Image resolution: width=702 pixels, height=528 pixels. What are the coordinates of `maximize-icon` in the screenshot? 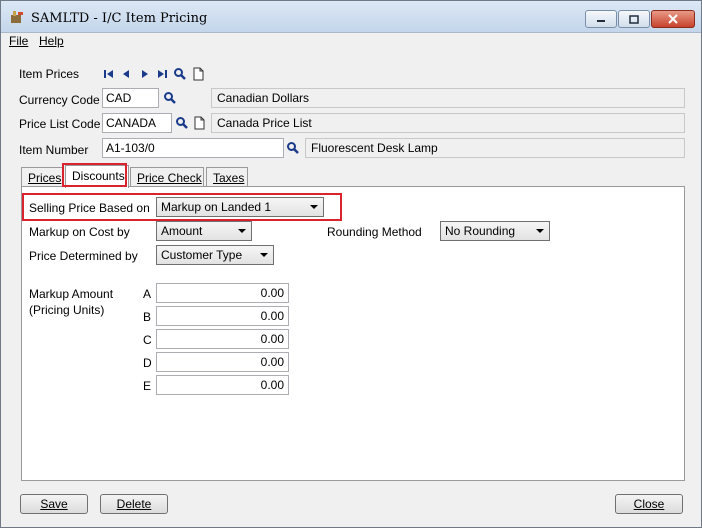 It's located at (634, 19).